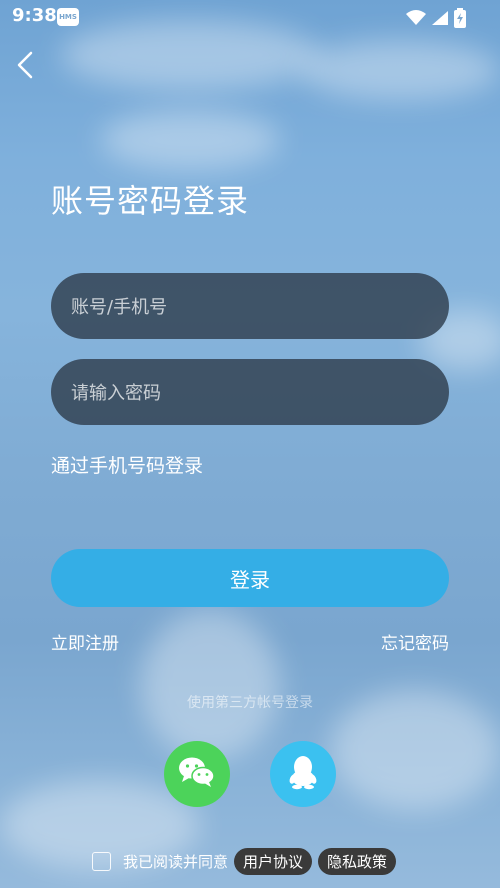 This screenshot has height=888, width=500. Describe the element at coordinates (85, 641) in the screenshot. I see `register-link: 立即注册` at that location.